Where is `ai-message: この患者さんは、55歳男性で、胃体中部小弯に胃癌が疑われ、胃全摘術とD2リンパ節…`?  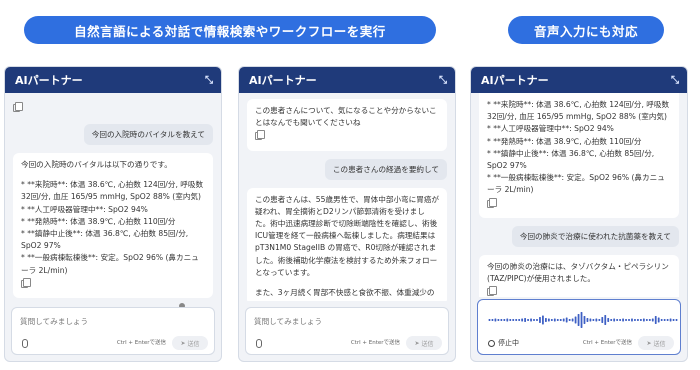 ai-message: この患者さんは、55歳男性で、胃体中部小弯に胃癌が疑われ、胃全摘術とD2リンパ節… is located at coordinates (347, 244).